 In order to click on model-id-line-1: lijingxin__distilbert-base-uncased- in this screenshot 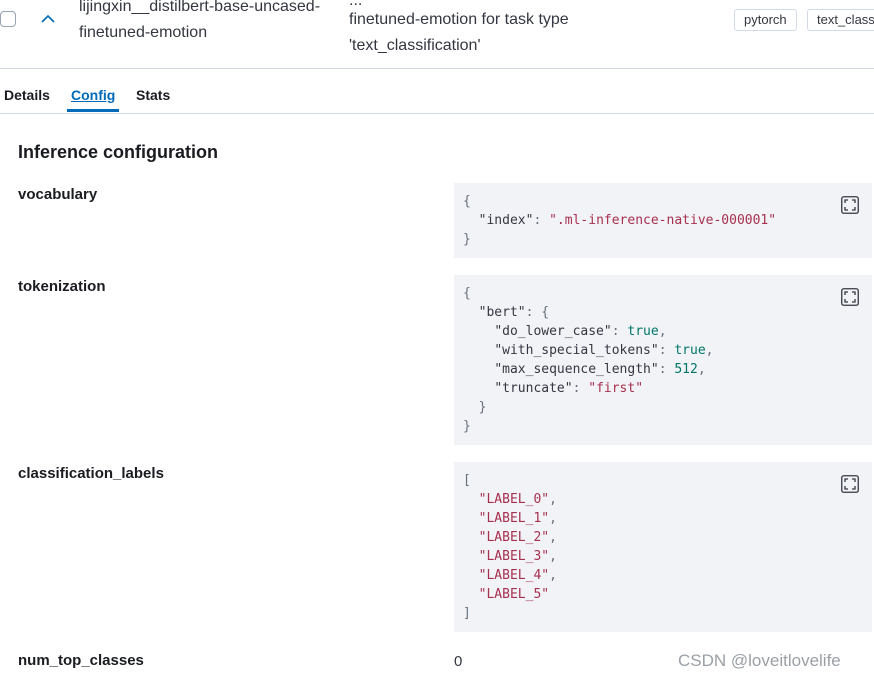, I will do `click(200, 7)`.